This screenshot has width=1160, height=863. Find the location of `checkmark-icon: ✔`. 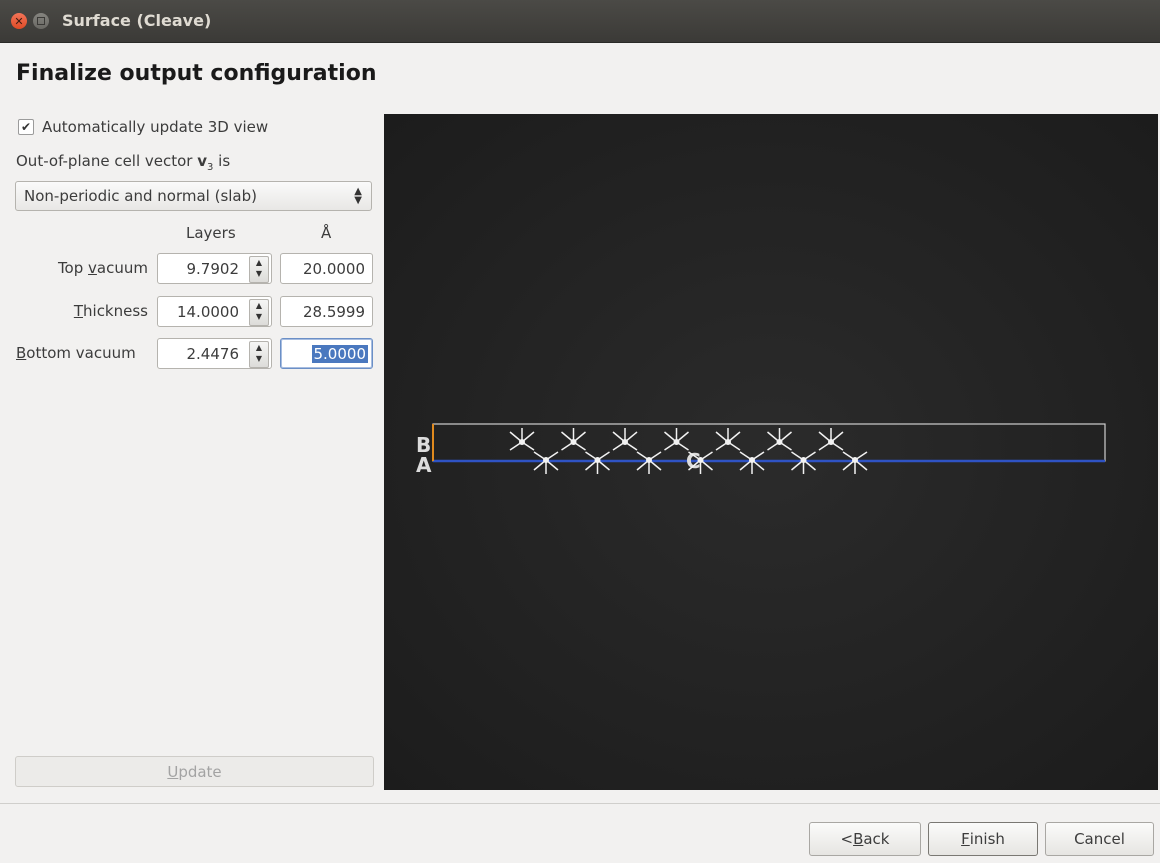

checkmark-icon: ✔ is located at coordinates (26, 127).